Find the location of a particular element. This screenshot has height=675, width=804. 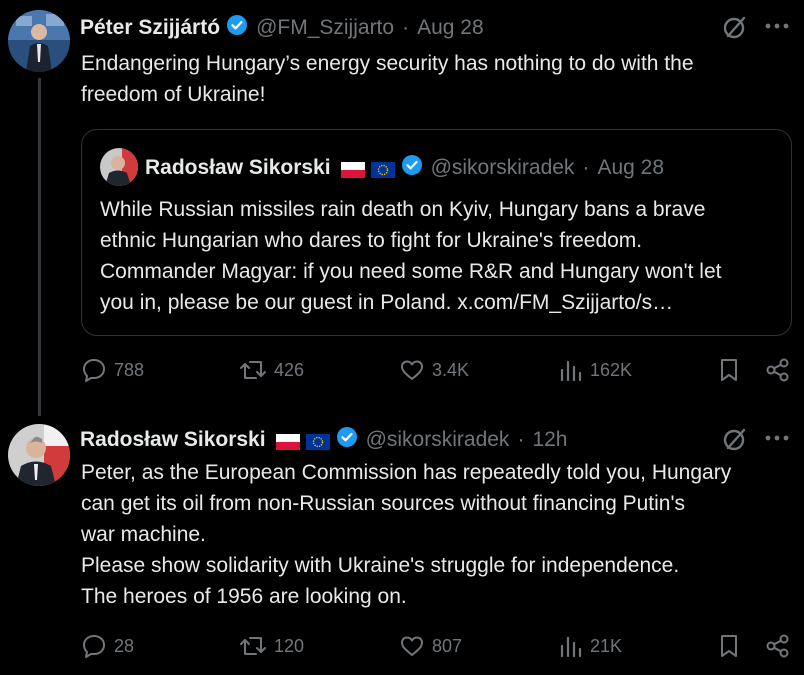

reply-count: 788 is located at coordinates (129, 369).